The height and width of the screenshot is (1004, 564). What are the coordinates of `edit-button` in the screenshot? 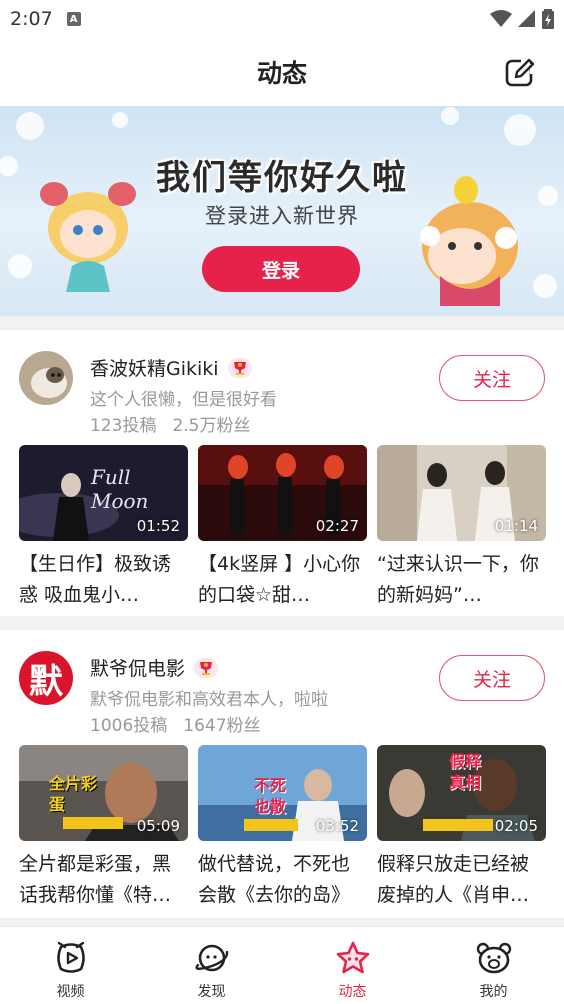 It's located at (520, 72).